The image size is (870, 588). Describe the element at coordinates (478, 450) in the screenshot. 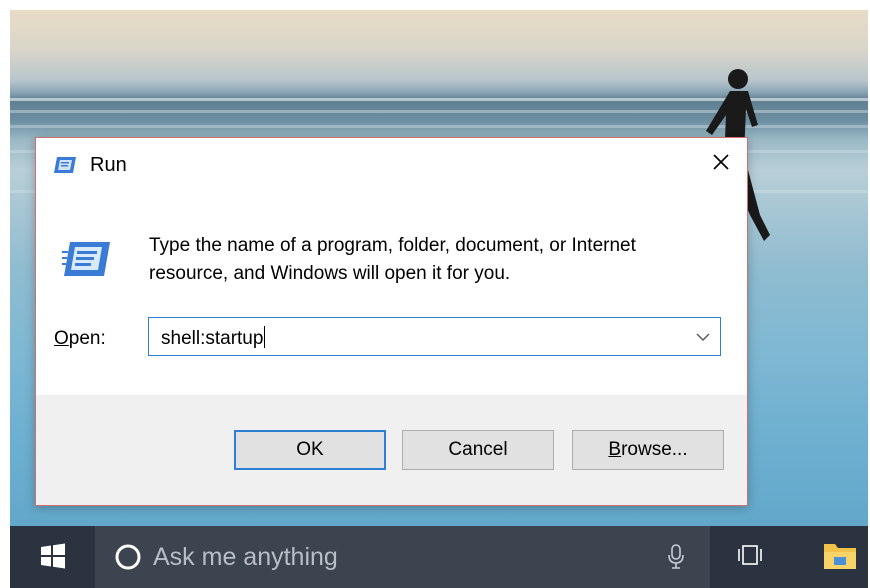

I see `cancel-button: Cancel` at that location.